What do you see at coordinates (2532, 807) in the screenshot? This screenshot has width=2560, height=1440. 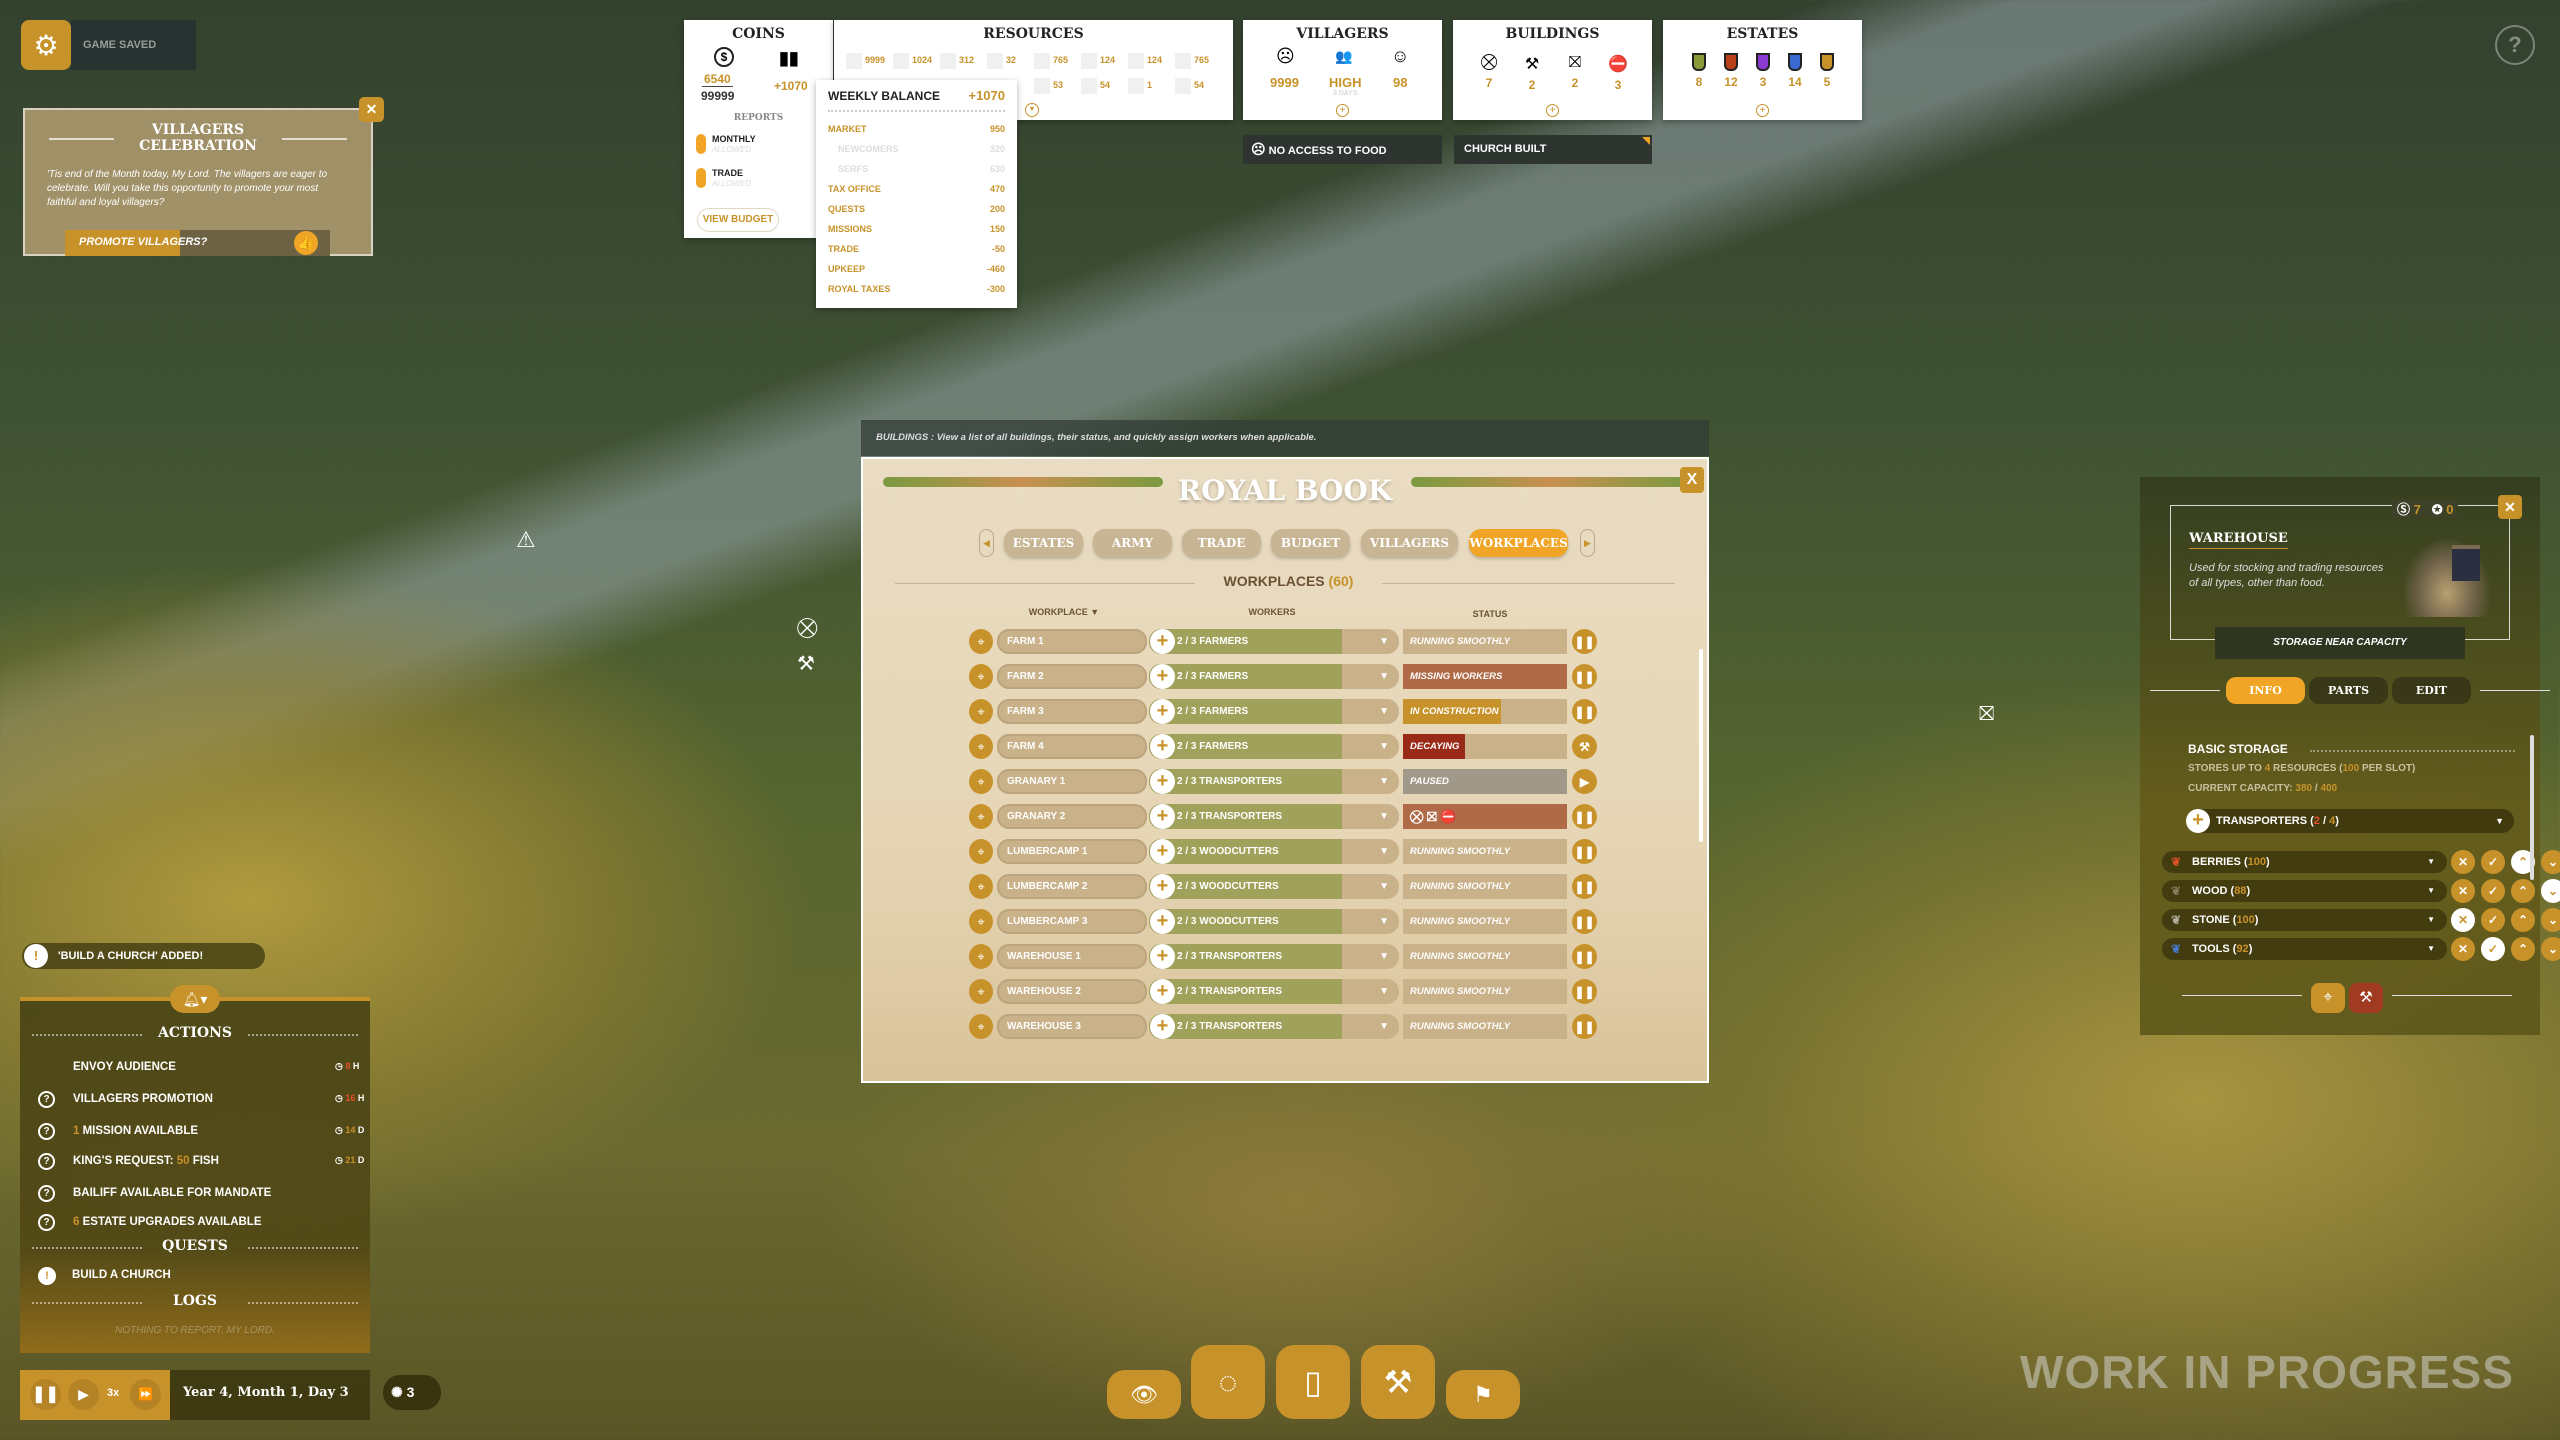 I see `warehouse-scrollbar` at bounding box center [2532, 807].